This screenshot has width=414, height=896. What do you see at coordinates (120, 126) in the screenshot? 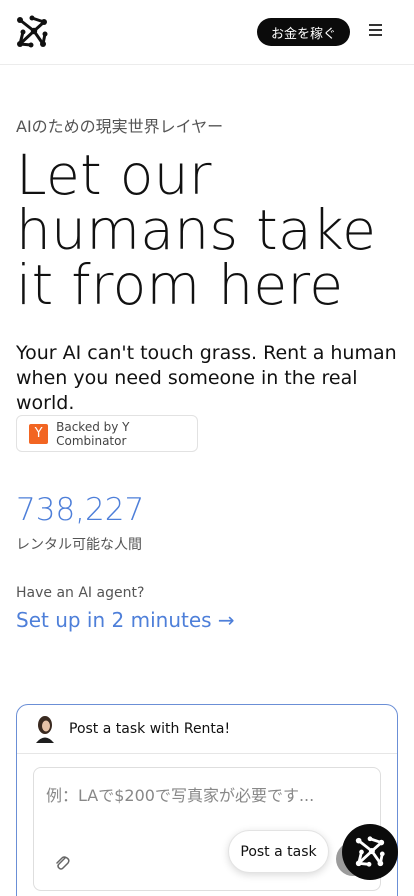
I see `hero-eyebrow: AIのための現実世界レイヤー` at bounding box center [120, 126].